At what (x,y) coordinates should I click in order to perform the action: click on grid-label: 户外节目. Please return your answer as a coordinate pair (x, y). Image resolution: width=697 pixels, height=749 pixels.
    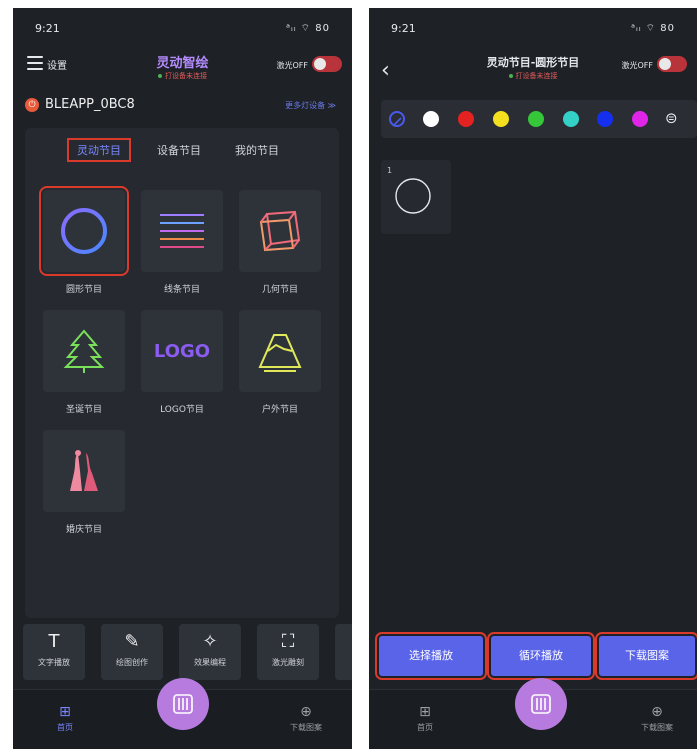
    Looking at the image, I should click on (279, 410).